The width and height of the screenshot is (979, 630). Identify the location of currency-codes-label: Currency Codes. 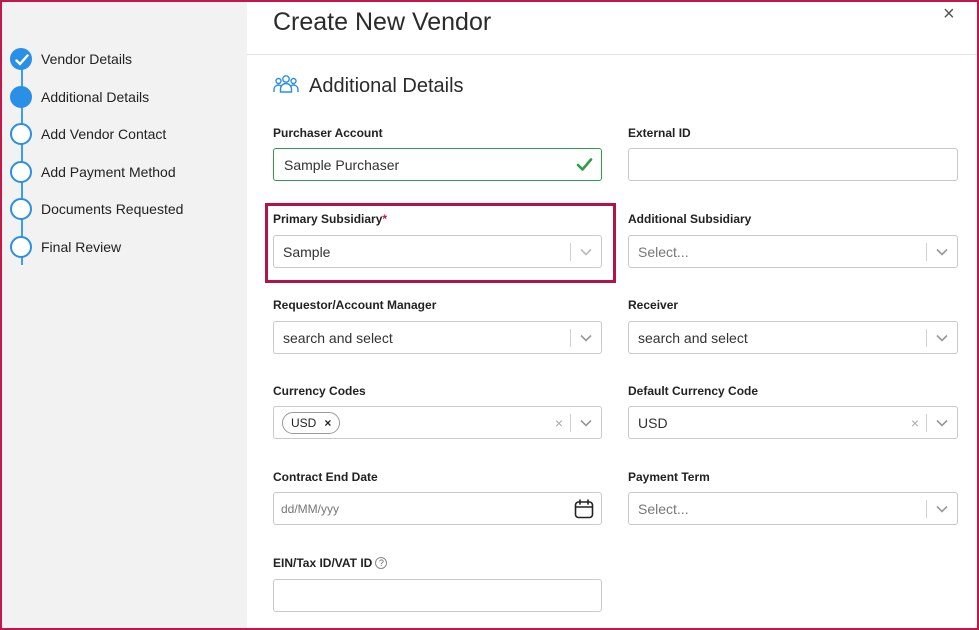
(319, 391).